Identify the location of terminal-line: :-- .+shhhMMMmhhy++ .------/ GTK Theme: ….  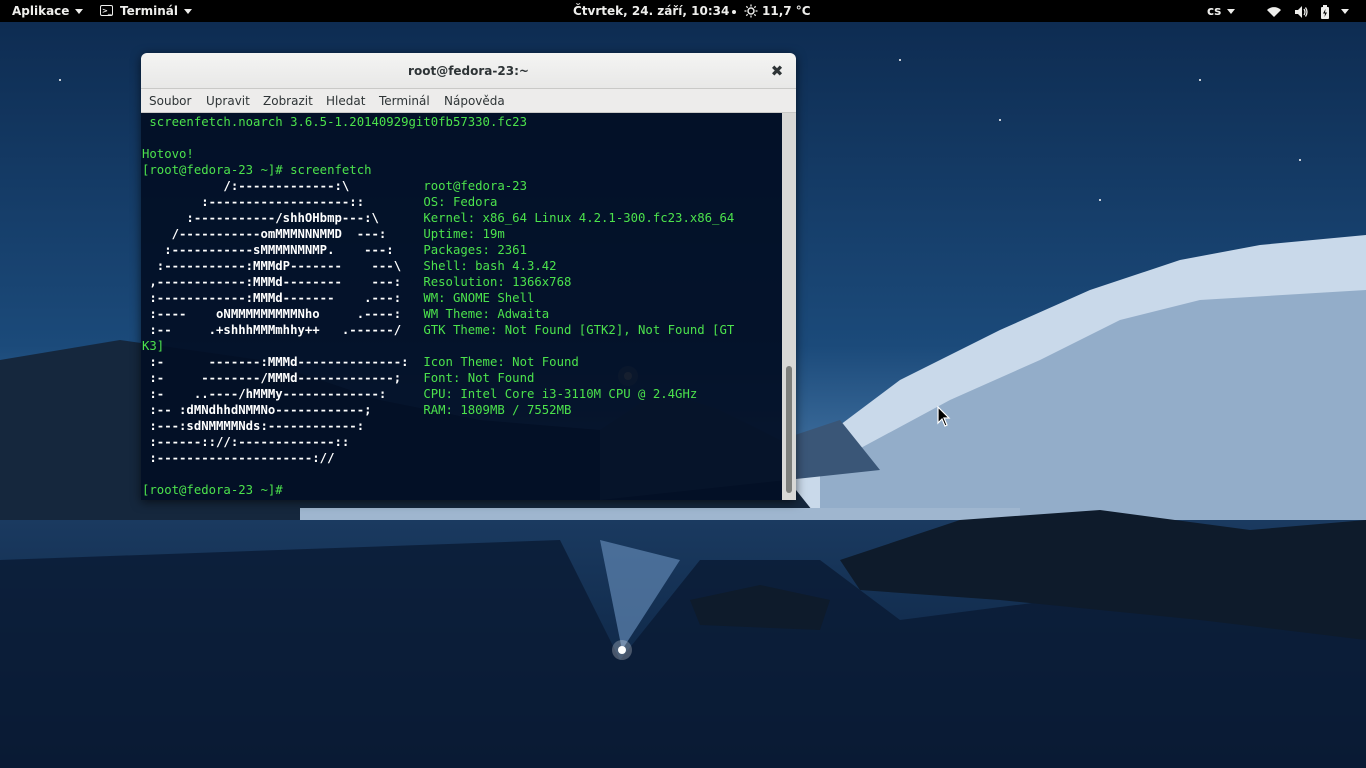
(438, 330).